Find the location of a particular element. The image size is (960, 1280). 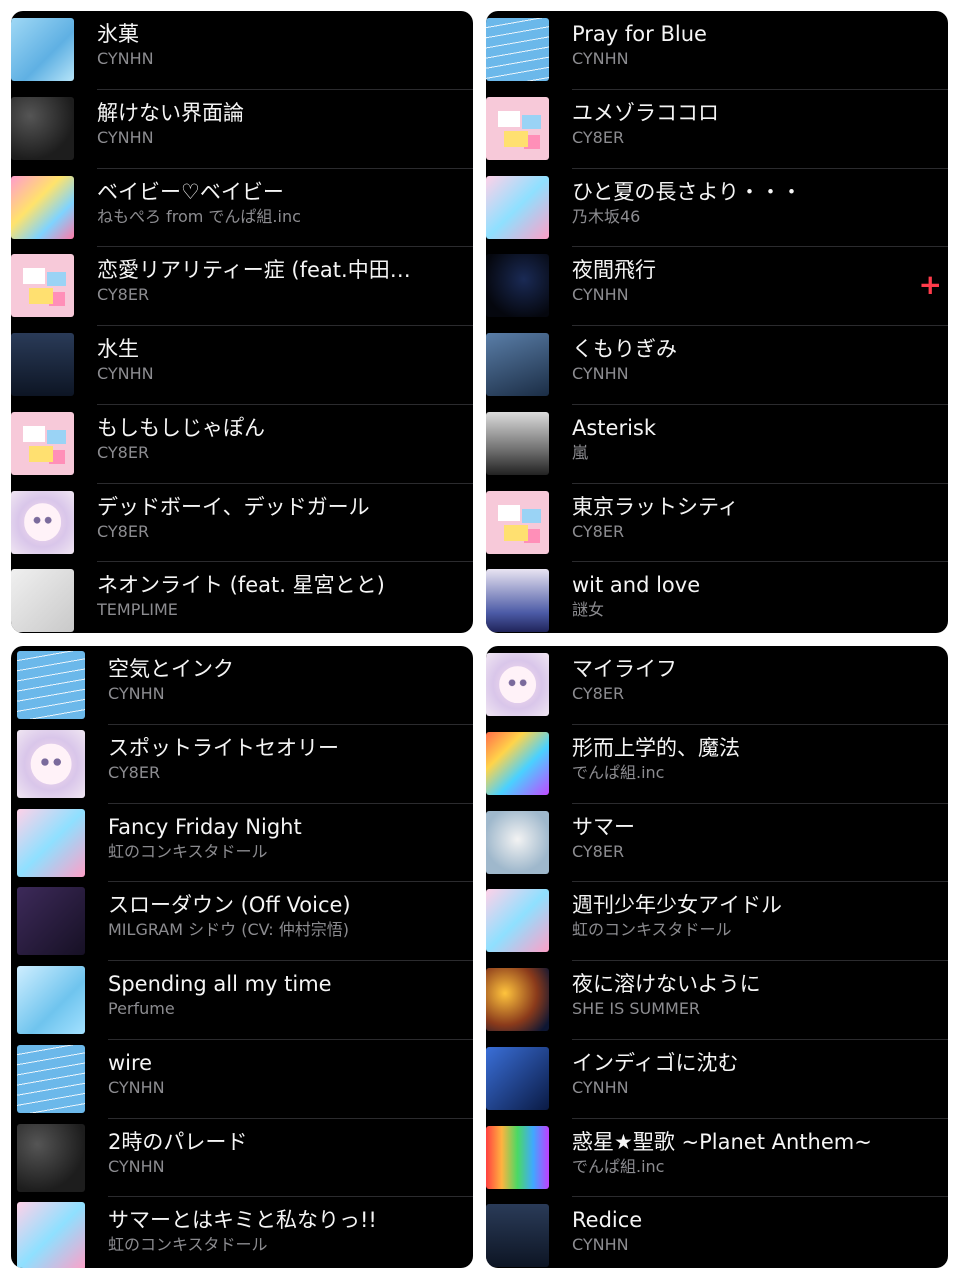

song-artist: Perfume is located at coordinates (141, 1008).